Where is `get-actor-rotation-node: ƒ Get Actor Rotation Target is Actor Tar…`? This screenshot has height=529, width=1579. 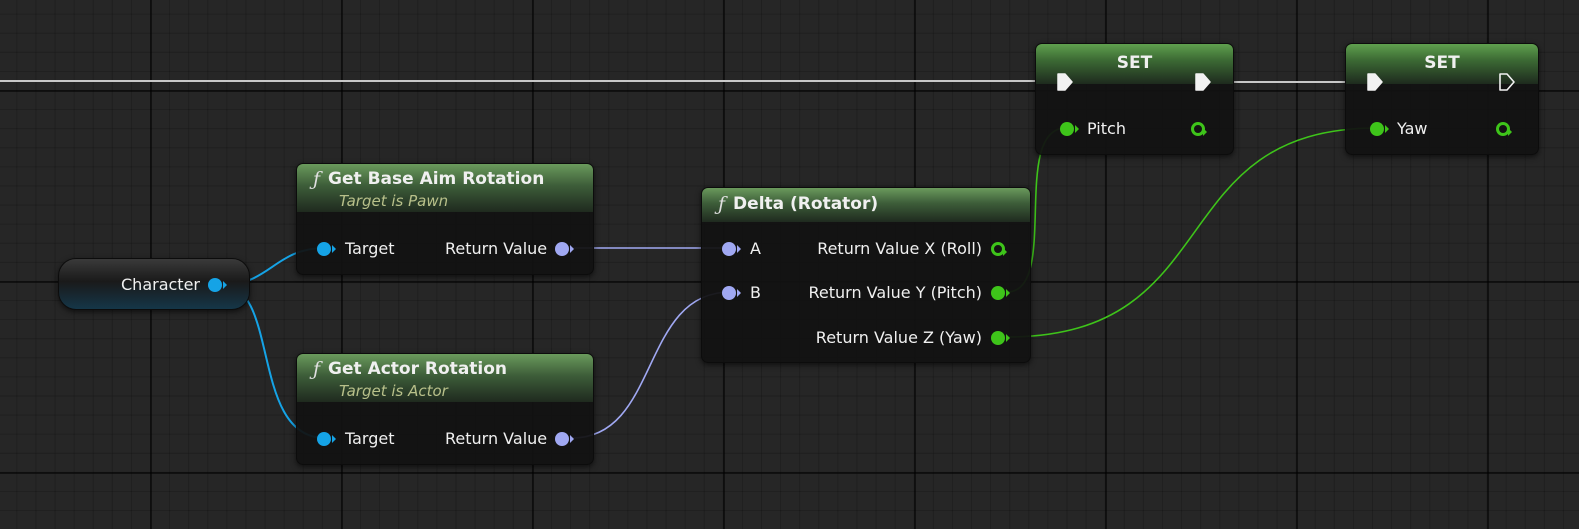
get-actor-rotation-node: ƒ Get Actor Rotation Target is Actor Tar… is located at coordinates (445, 409).